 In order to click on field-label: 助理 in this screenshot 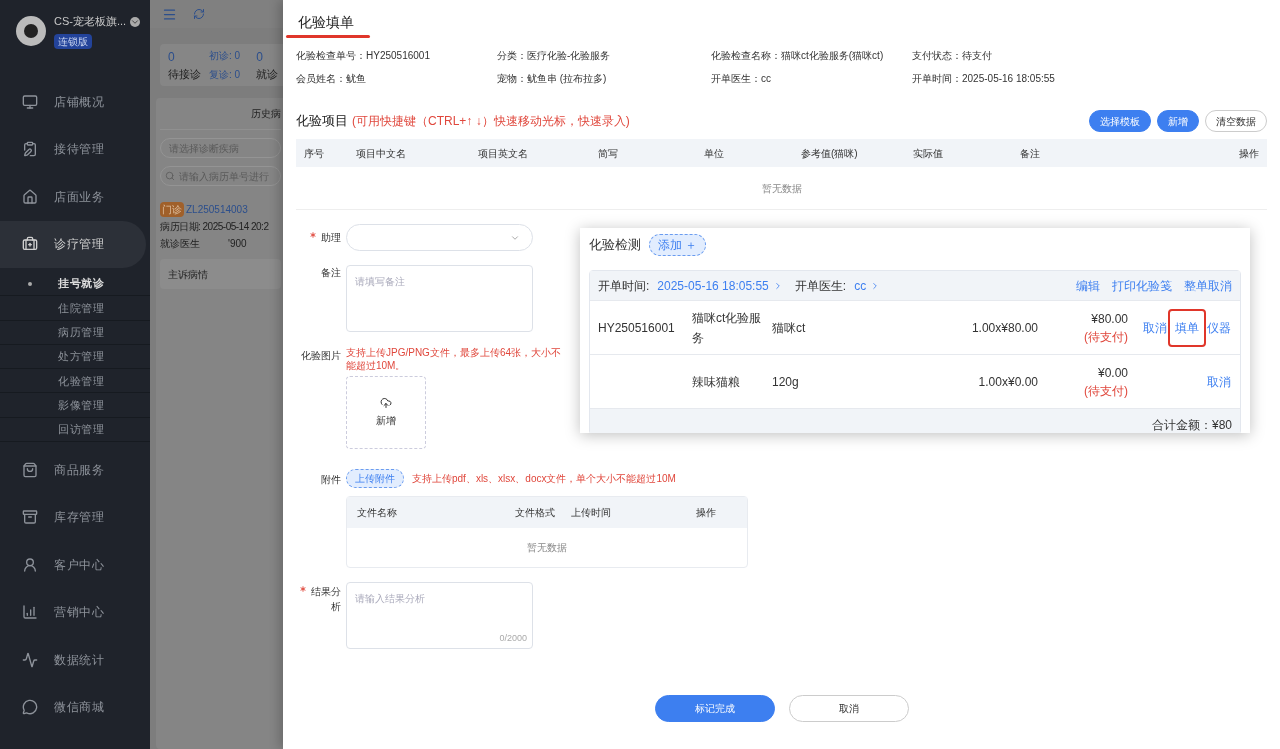, I will do `click(331, 237)`.